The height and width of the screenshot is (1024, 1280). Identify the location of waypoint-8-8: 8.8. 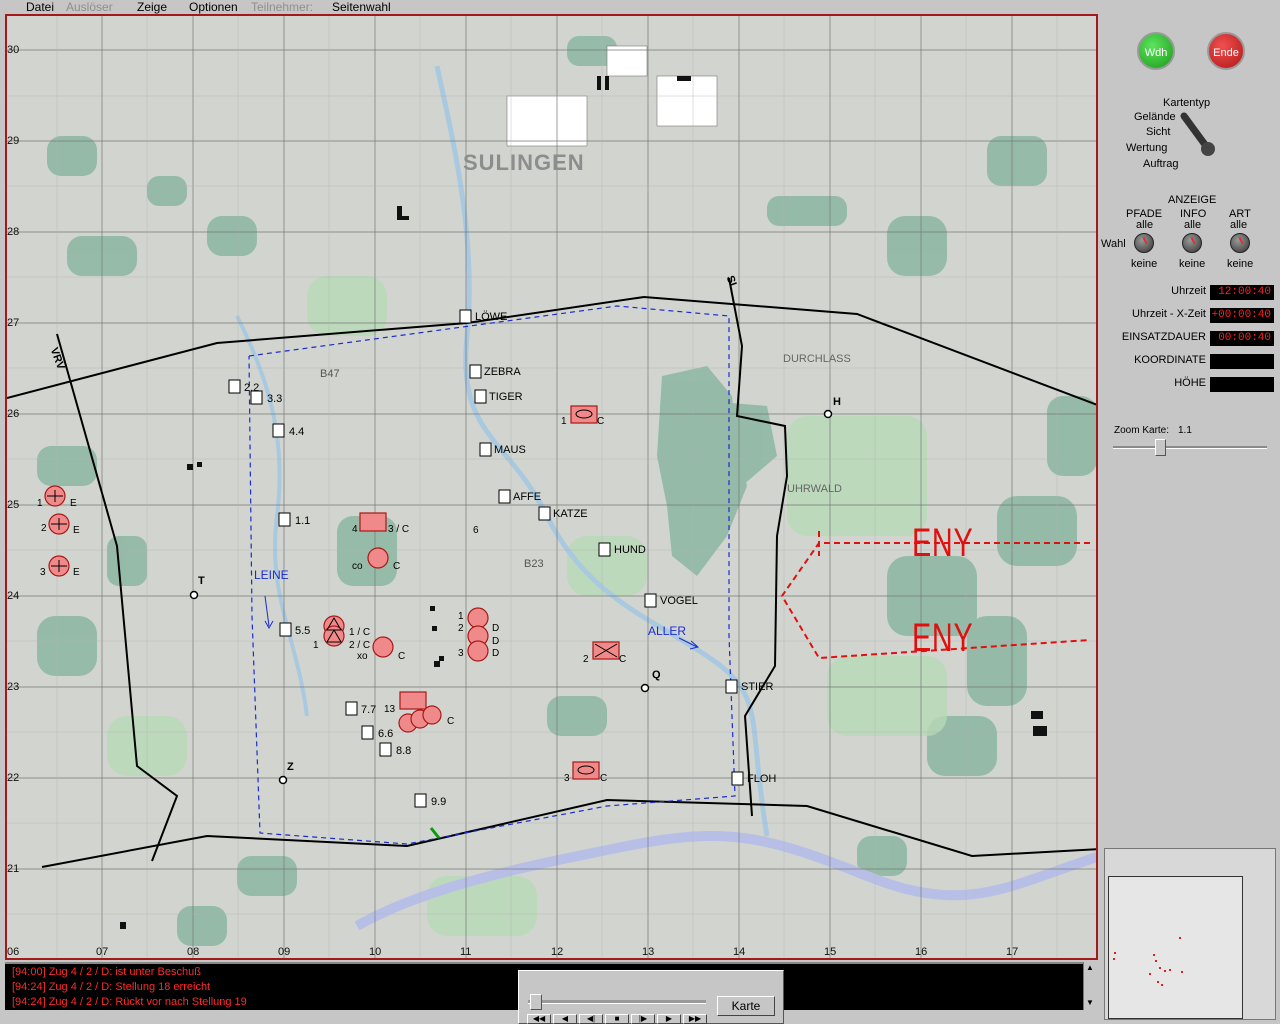
(403, 751).